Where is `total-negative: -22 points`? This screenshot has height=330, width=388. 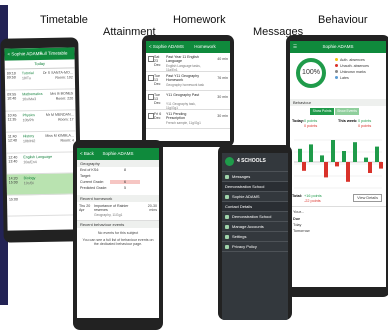 total-negative: -22 points is located at coordinates (312, 201).